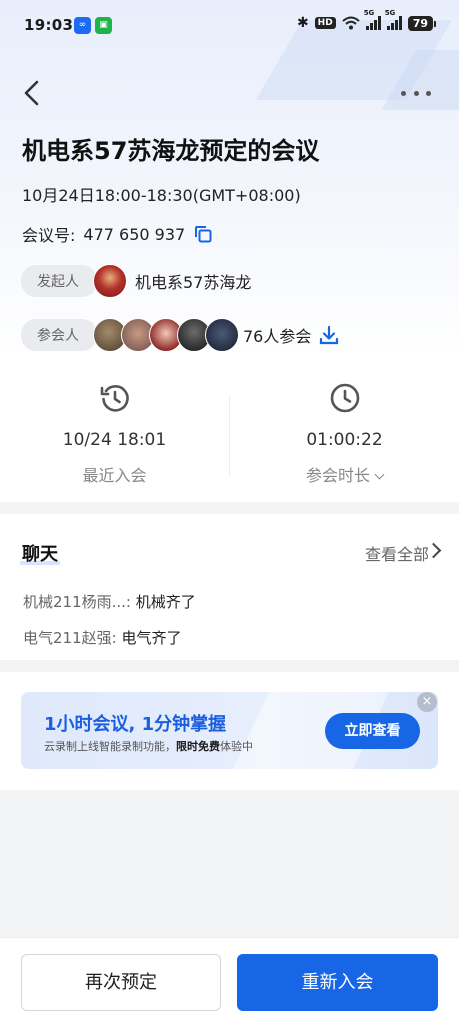 The width and height of the screenshot is (459, 1026). What do you see at coordinates (229, 587) in the screenshot?
I see `chat-section: 聊天 查看全部 机械211杨雨...: 机械齐了 电气211赵强: 电气齐了` at bounding box center [229, 587].